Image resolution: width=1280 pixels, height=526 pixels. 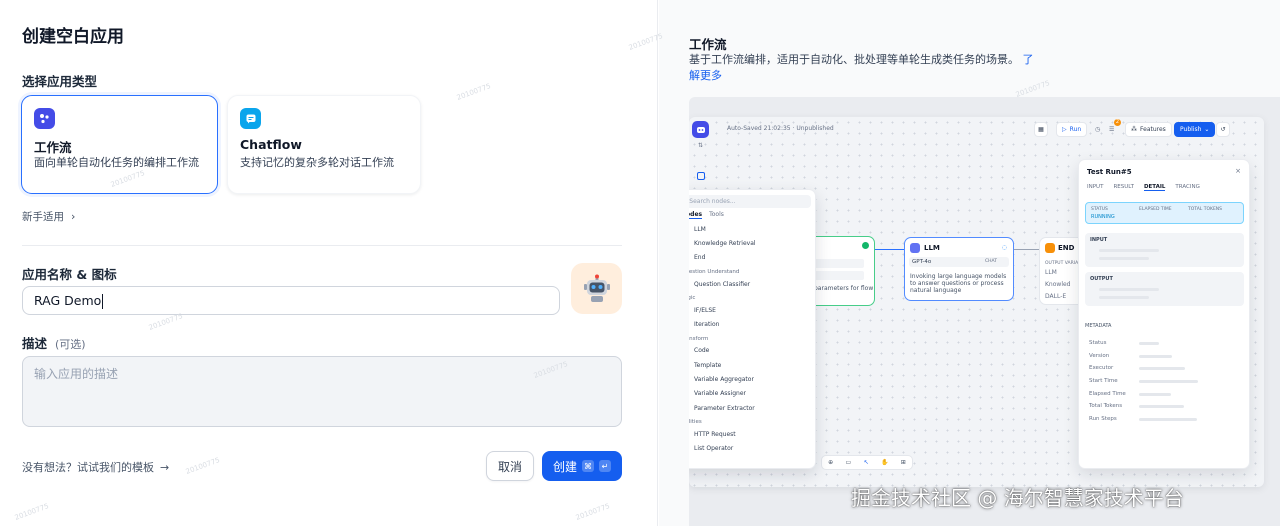 What do you see at coordinates (1164, 397) in the screenshot?
I see `metadata-row: Elapsed Time` at bounding box center [1164, 397].